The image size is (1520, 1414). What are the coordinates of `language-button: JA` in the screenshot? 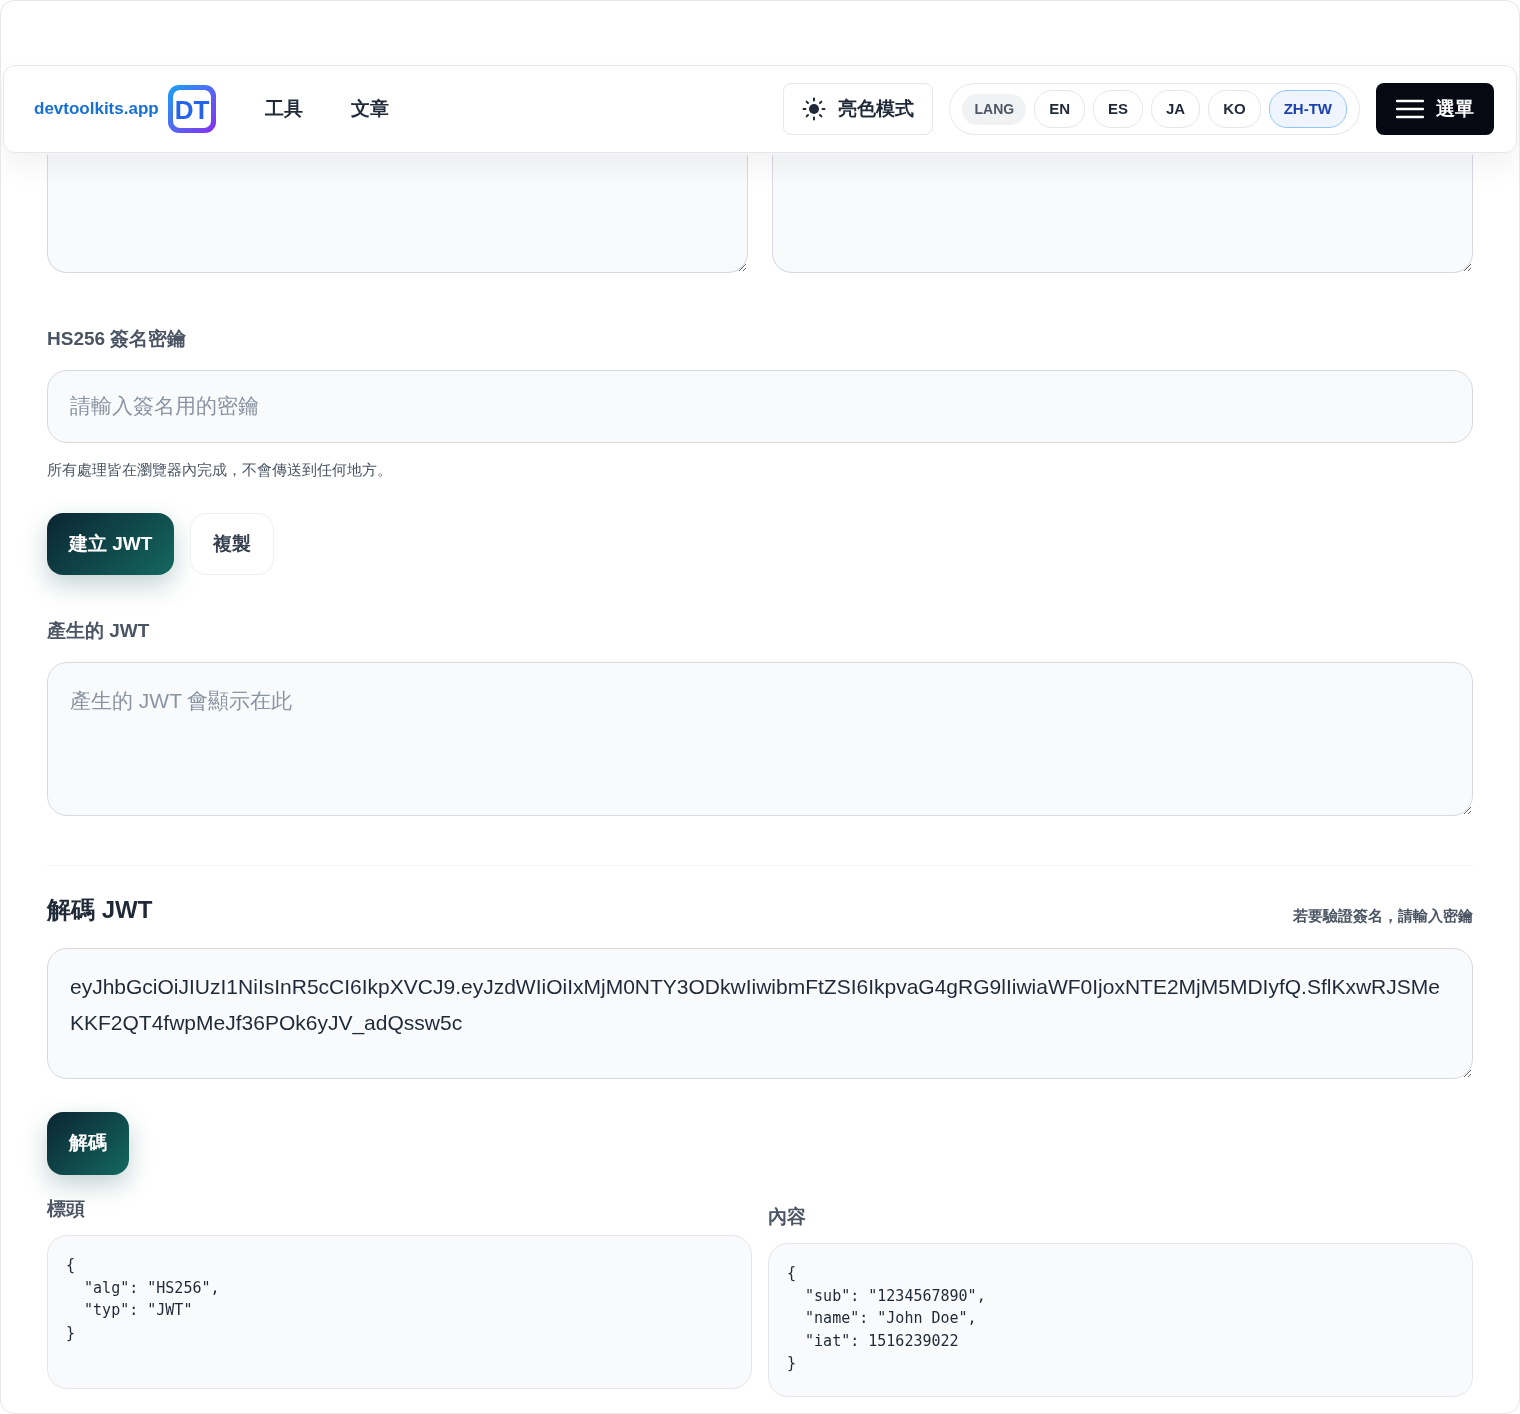 It's located at (1176, 109).